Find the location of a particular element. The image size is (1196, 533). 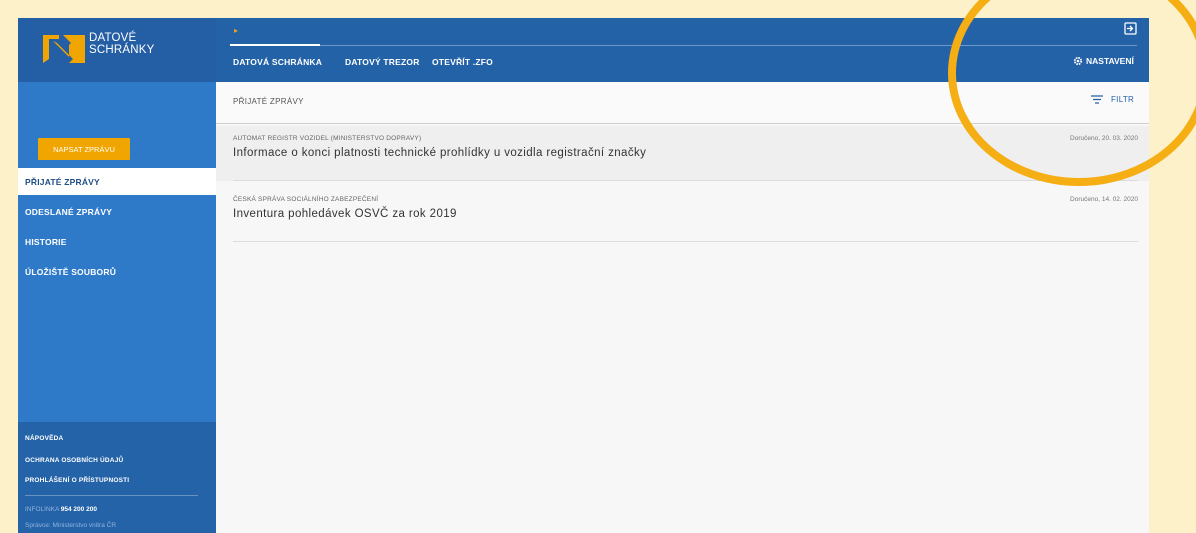

tab-datova-schranka: DATOVÁ SCHRÁNKA is located at coordinates (277, 62).